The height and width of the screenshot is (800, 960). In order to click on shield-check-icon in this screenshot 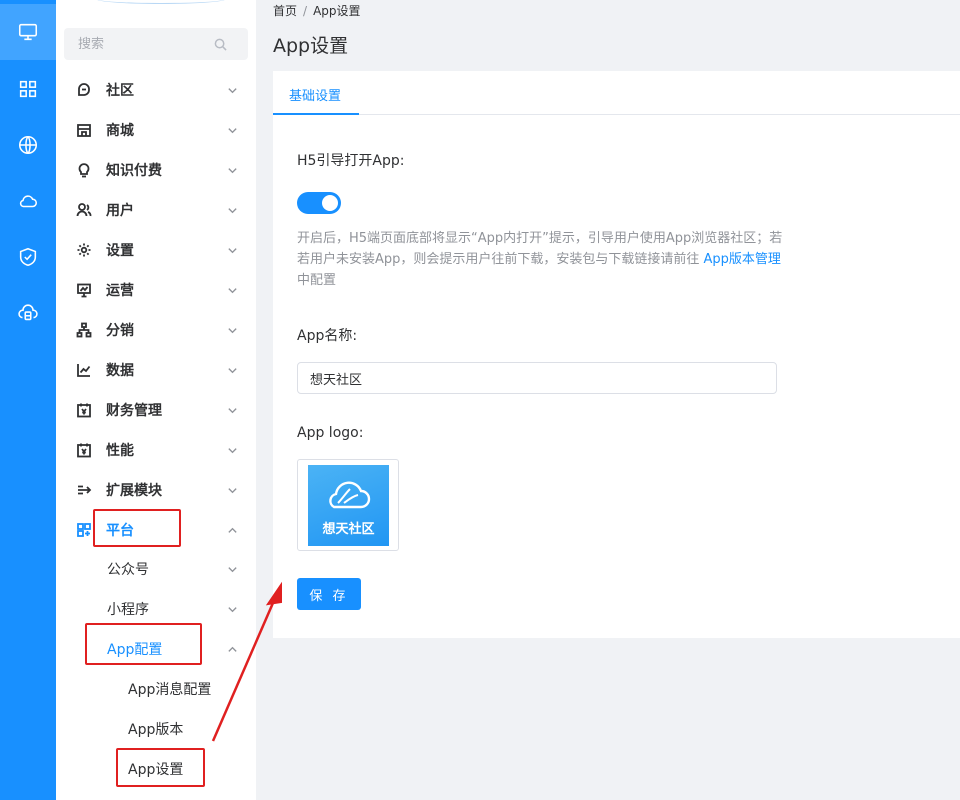, I will do `click(28, 257)`.